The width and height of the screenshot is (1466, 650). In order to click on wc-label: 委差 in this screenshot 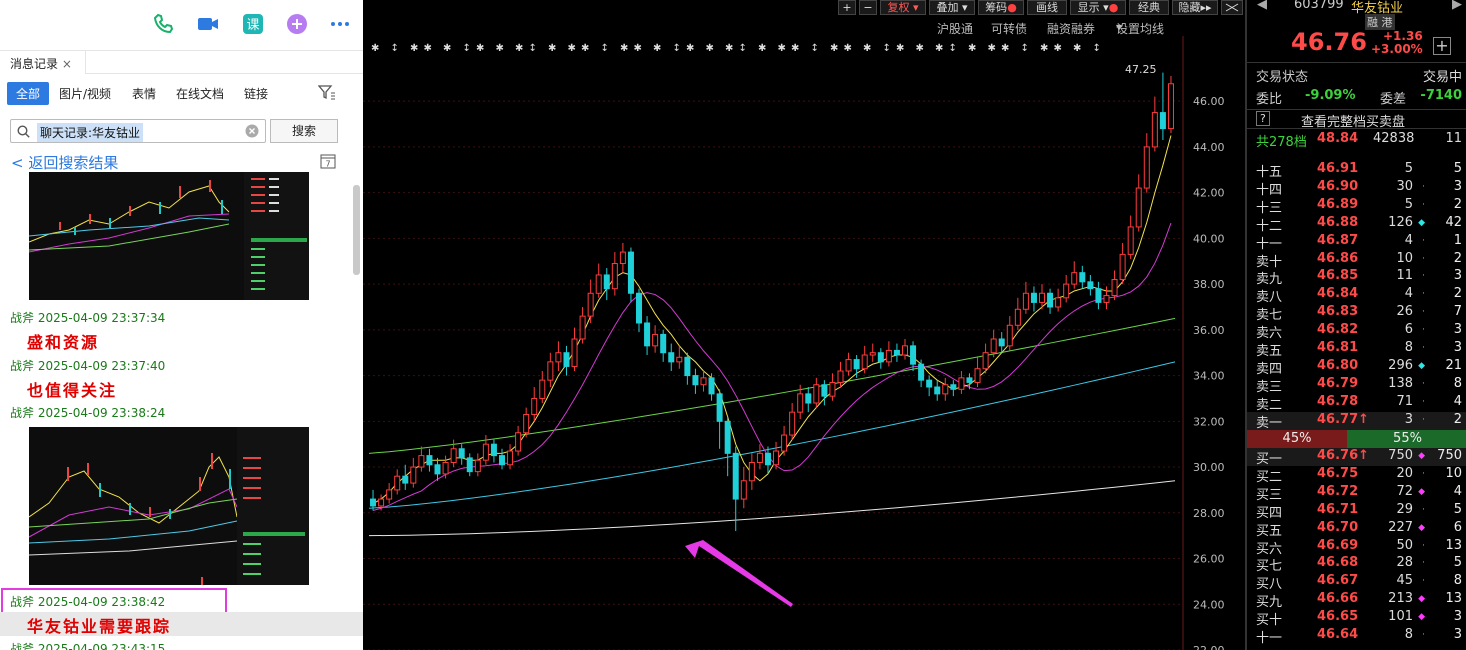, I will do `click(1393, 99)`.